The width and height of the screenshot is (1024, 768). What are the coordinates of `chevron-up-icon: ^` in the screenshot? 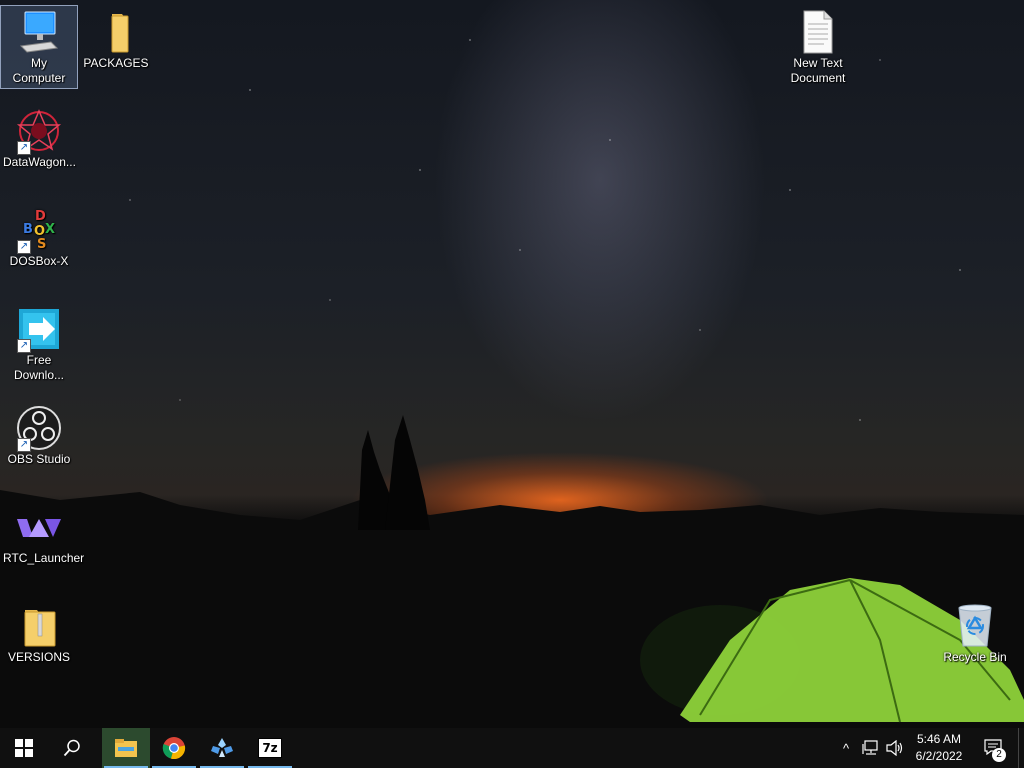 It's located at (846, 748).